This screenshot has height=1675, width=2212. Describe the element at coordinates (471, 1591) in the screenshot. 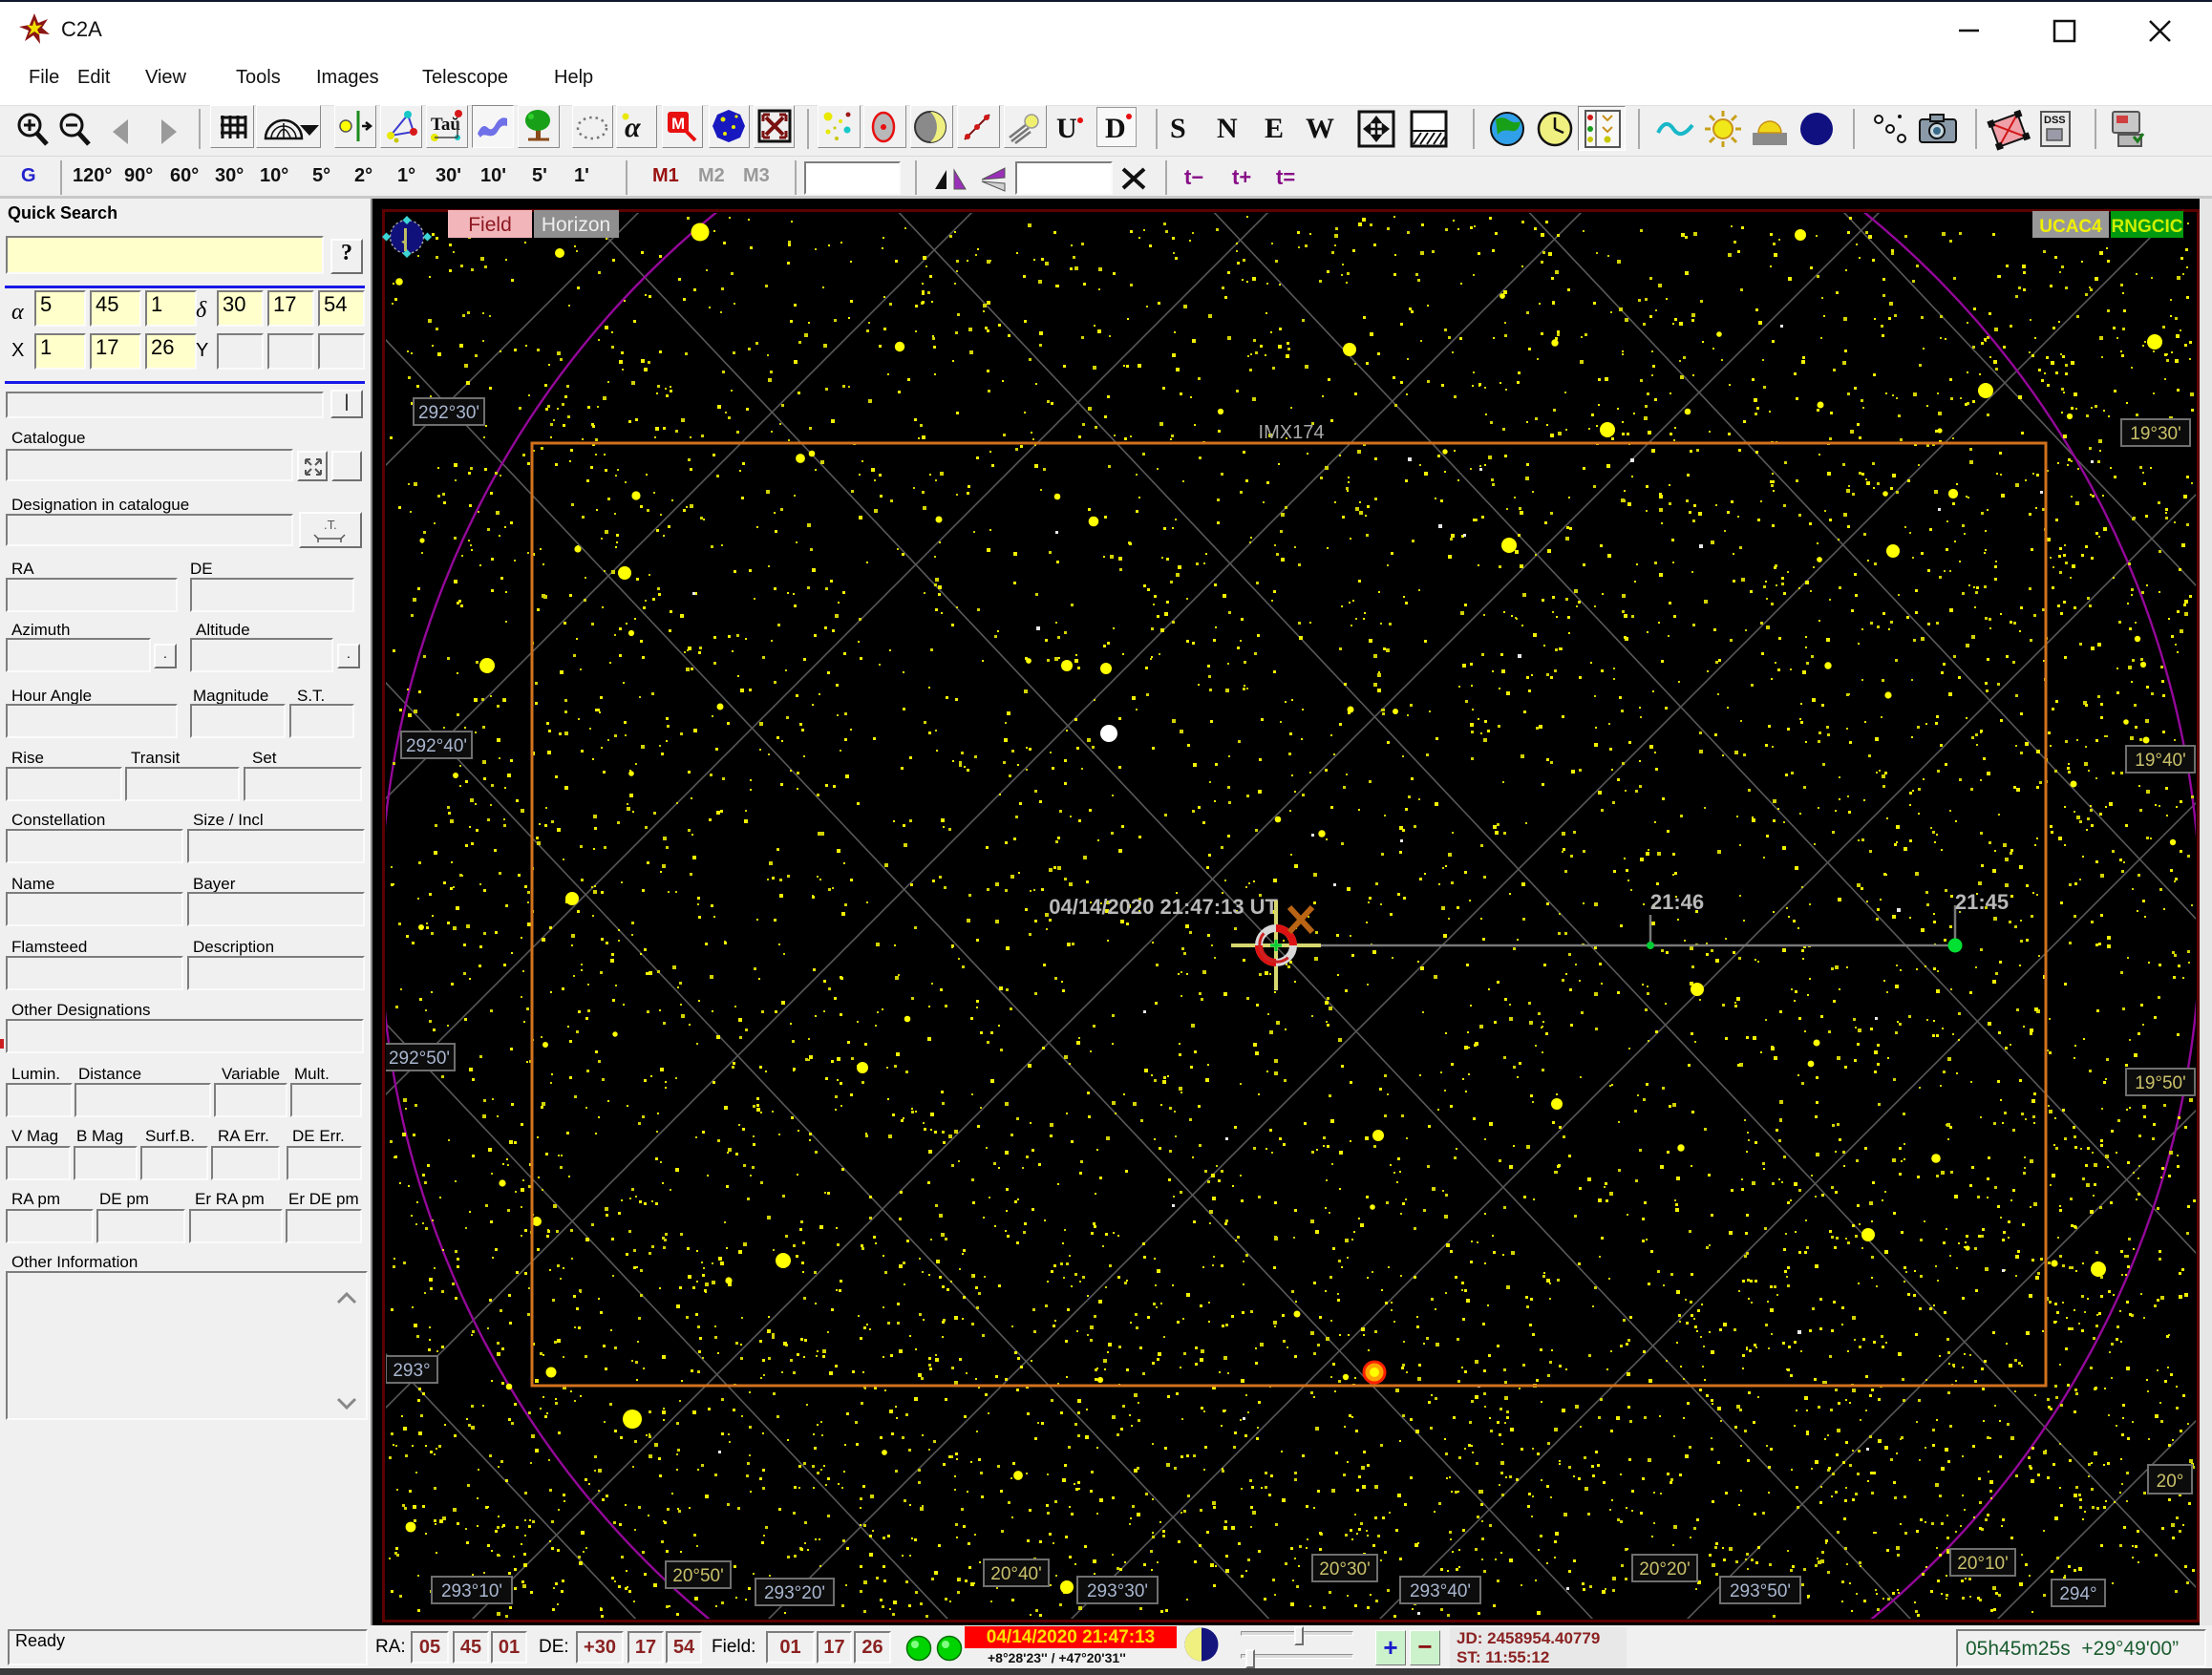

I see `svg-text: 293°10'` at that location.